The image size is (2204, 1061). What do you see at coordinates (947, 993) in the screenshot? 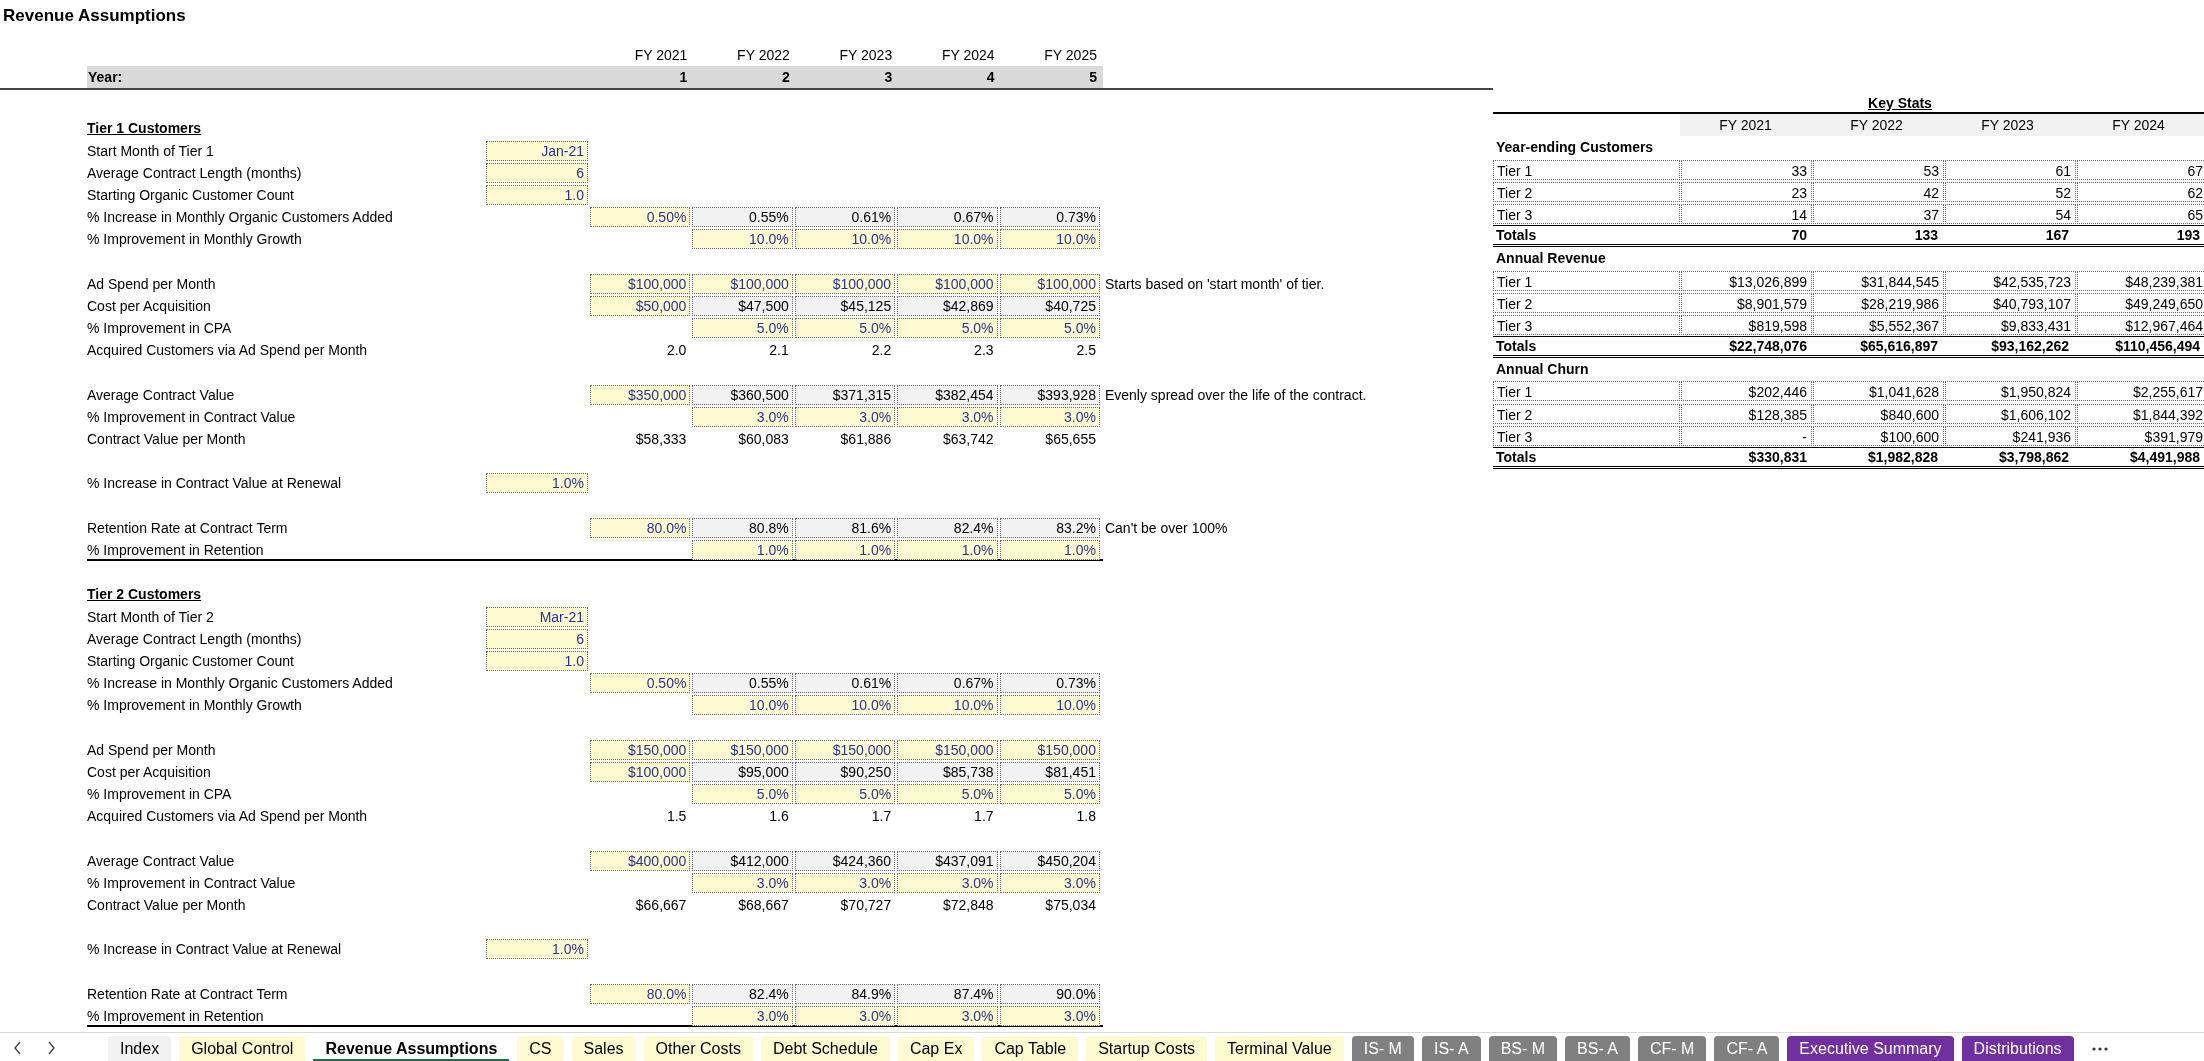
I see `table-cell: 87.4%` at bounding box center [947, 993].